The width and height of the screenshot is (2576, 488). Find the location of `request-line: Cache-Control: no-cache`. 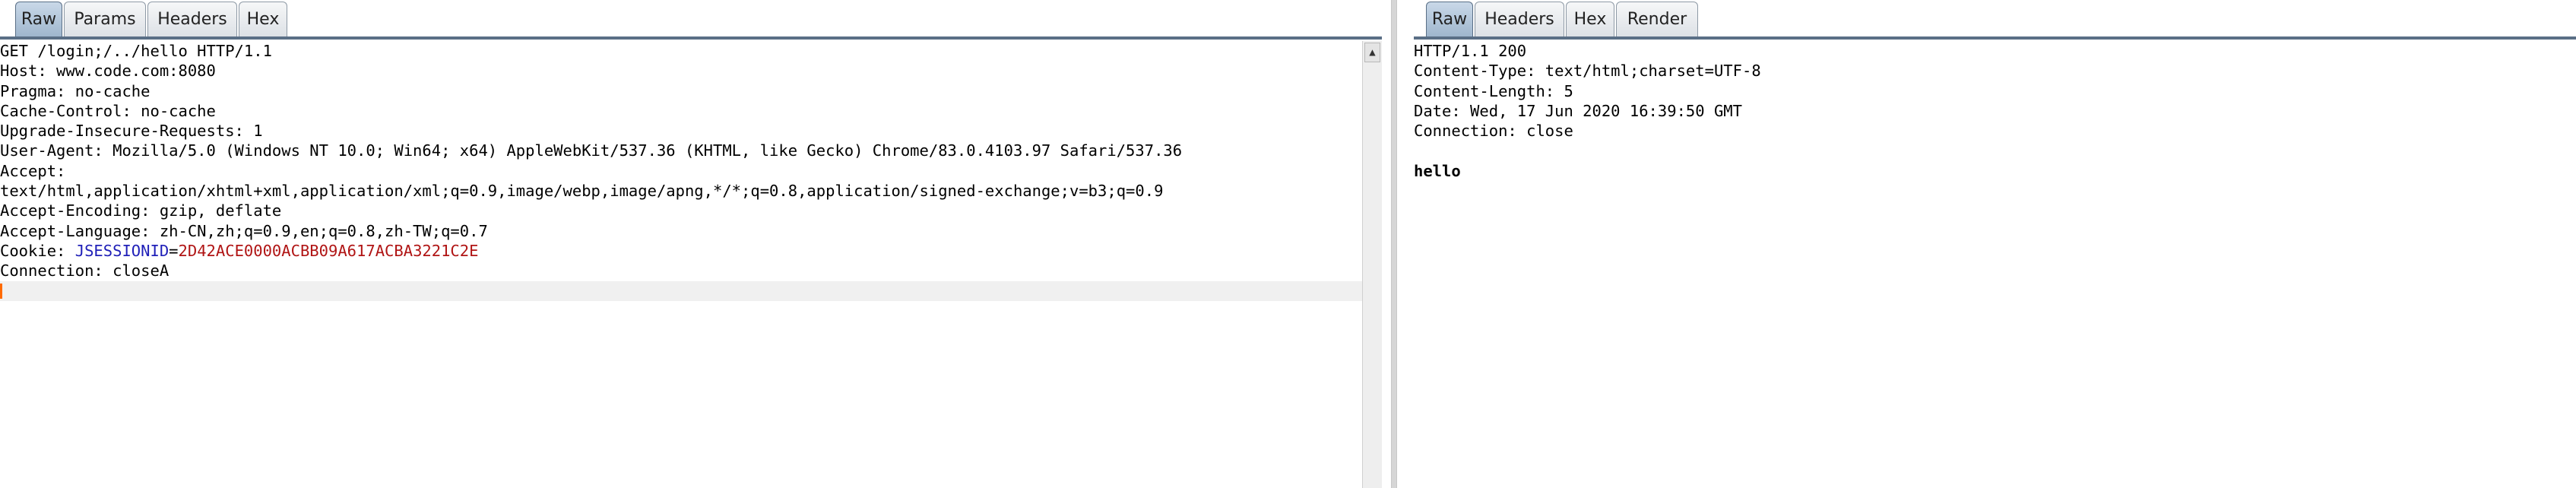

request-line: Cache-Control: no-cache is located at coordinates (108, 111).